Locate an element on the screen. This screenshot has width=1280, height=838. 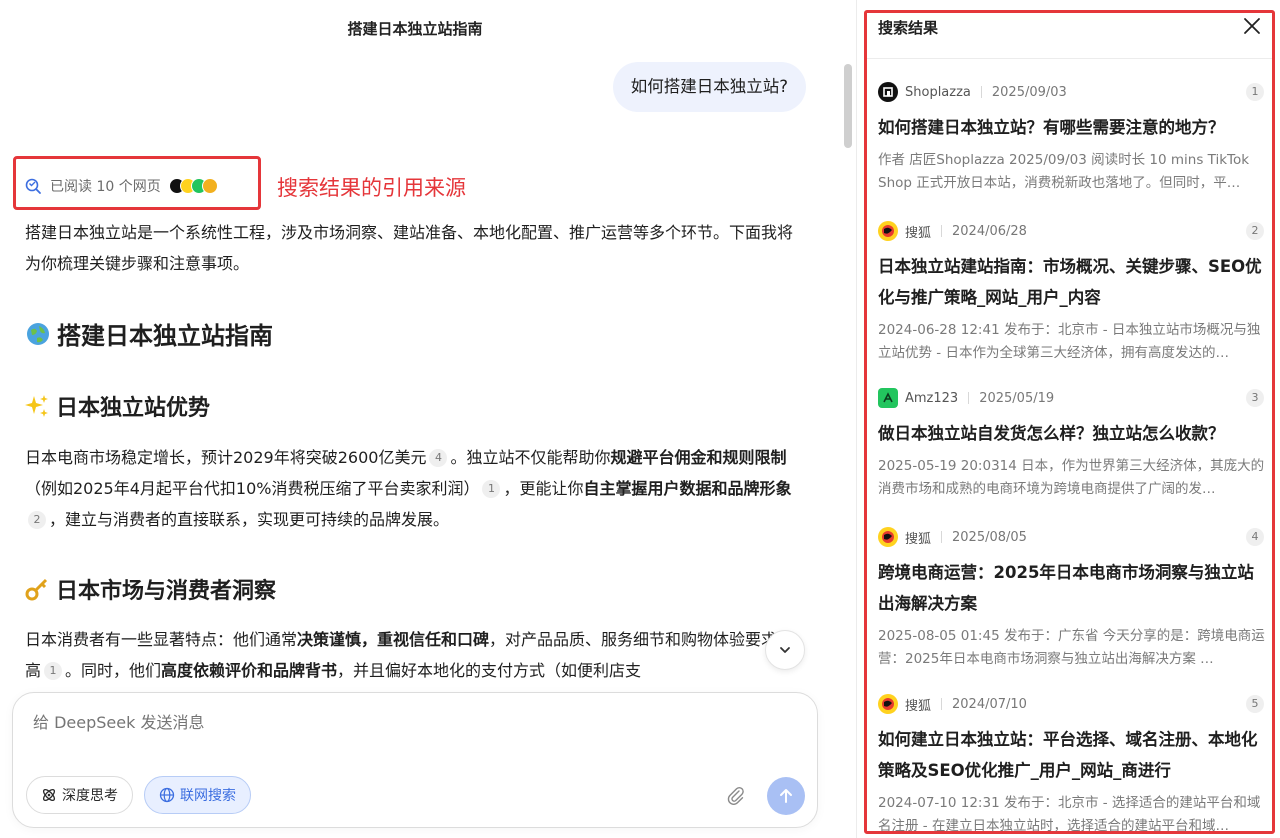
result-title: 做日本独立站自发货怎么样？独立站怎么收款？ is located at coordinates (1073, 433).